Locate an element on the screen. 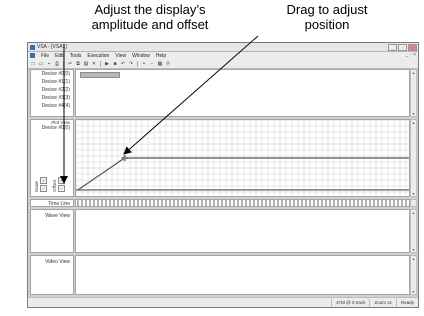  timeline-ruler is located at coordinates (243, 203).